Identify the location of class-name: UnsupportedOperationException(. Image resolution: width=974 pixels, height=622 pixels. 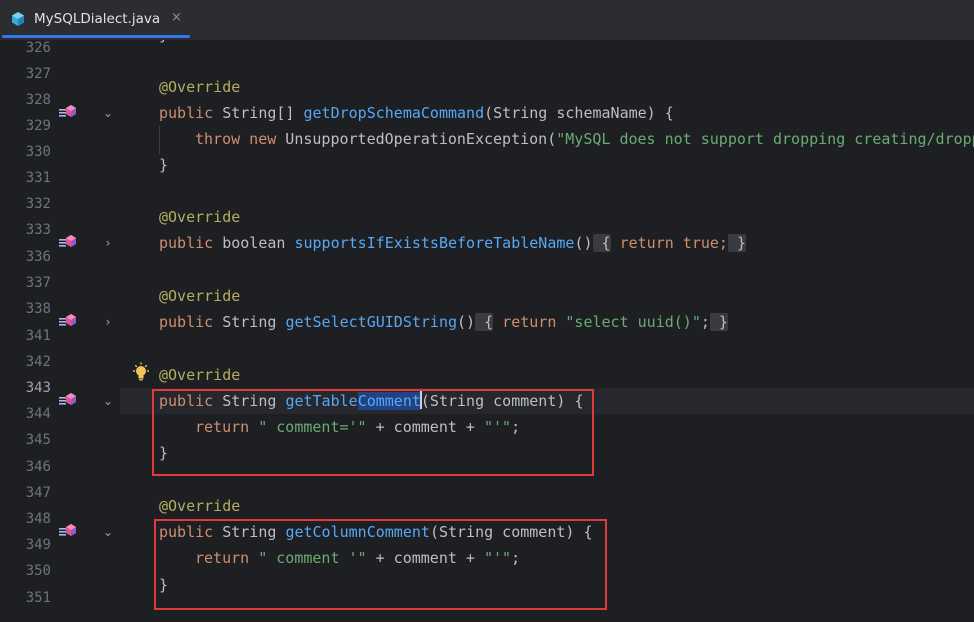
(416, 139).